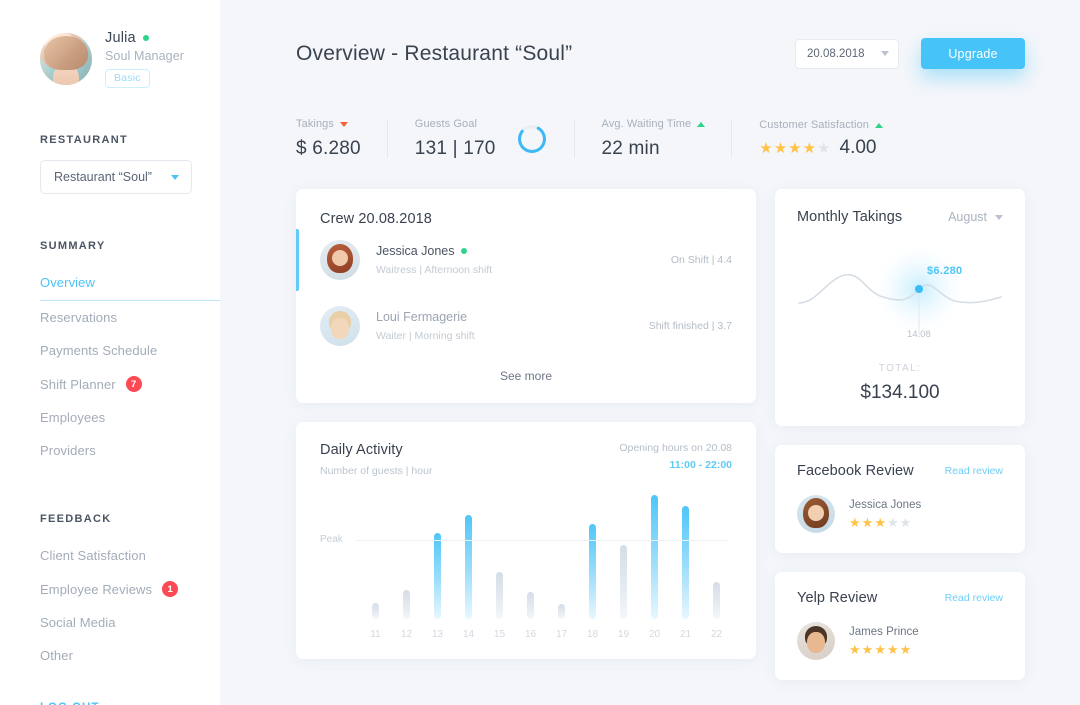  What do you see at coordinates (130, 59) in the screenshot?
I see `user-profile: Julia Soul Manager Basic` at bounding box center [130, 59].